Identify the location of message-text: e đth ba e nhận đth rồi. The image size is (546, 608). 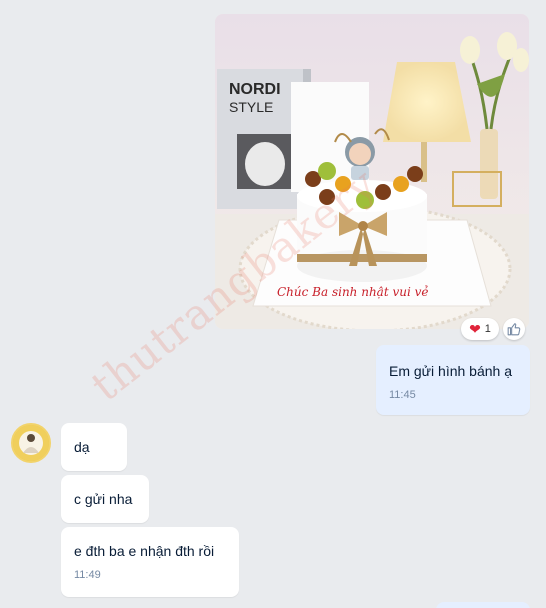
(144, 551).